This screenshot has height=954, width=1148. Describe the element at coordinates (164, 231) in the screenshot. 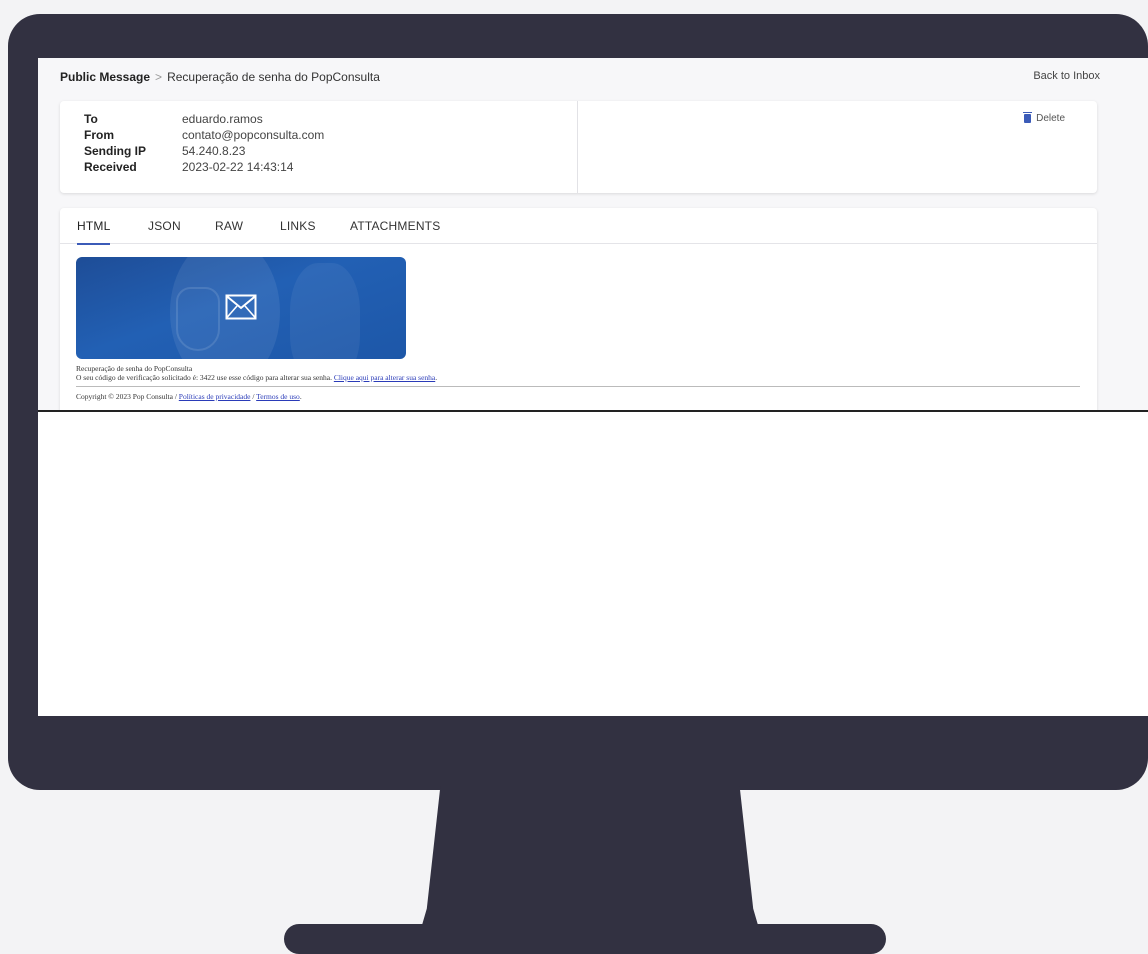

I see `tab-json: JSON` at that location.